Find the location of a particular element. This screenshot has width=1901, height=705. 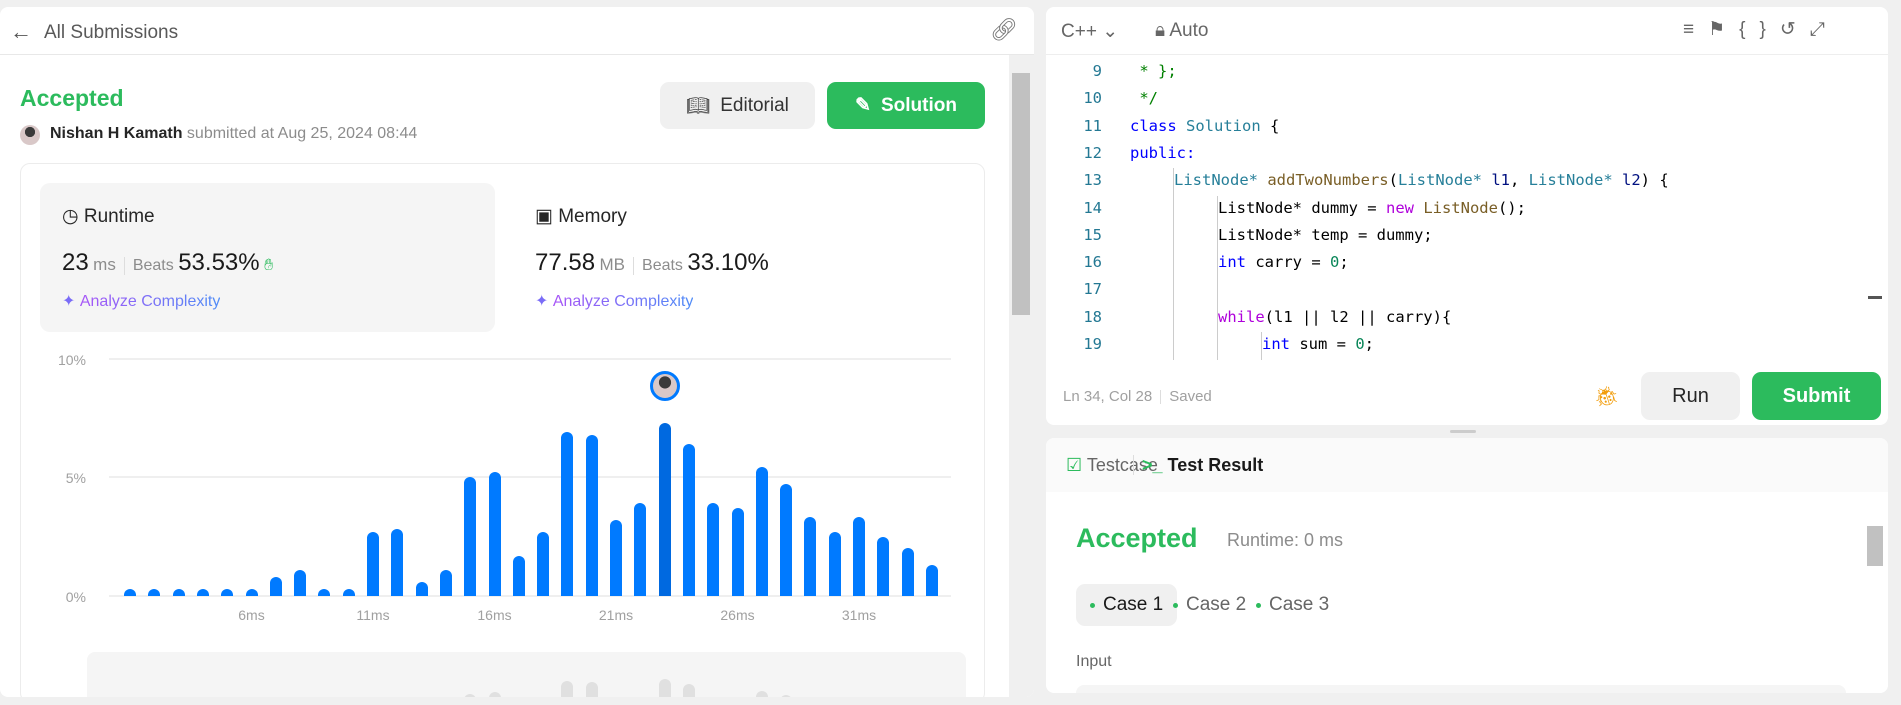

input-label: Input is located at coordinates (1094, 661).